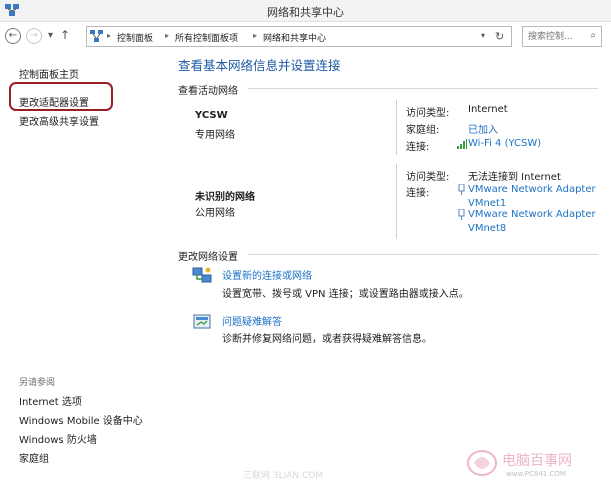 Image resolution: width=611 pixels, height=485 pixels. I want to click on address-bar: ← → ▾ ↑ ▸ 控制面板 ▸ 所有控制面板项 ▸ 网络和共享中心 ▾ ↻ ⌕, so click(305, 37).